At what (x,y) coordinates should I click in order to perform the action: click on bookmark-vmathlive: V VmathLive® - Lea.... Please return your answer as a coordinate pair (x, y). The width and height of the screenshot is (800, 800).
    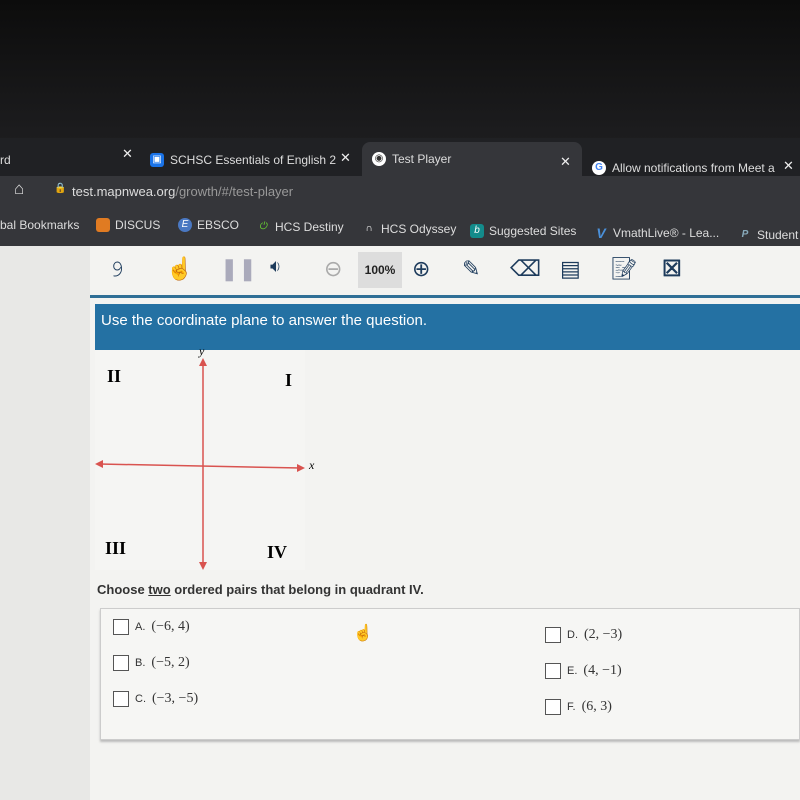
    Looking at the image, I should click on (656, 233).